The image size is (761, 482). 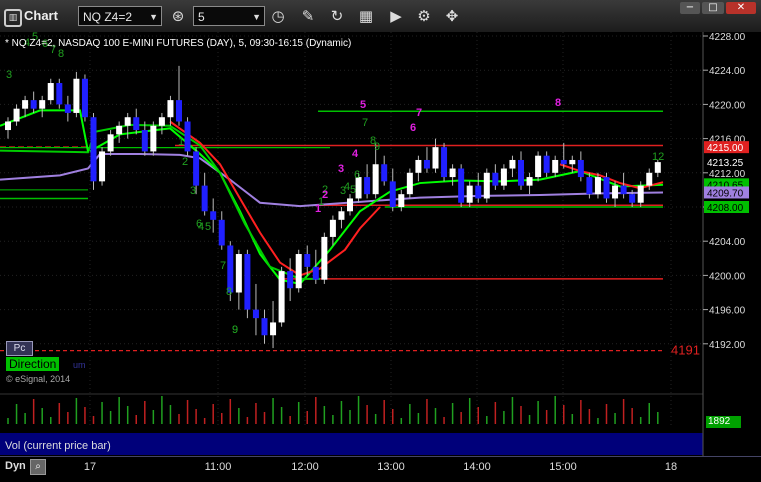 What do you see at coordinates (685, 350) in the screenshot?
I see `low-label: 4191` at bounding box center [685, 350].